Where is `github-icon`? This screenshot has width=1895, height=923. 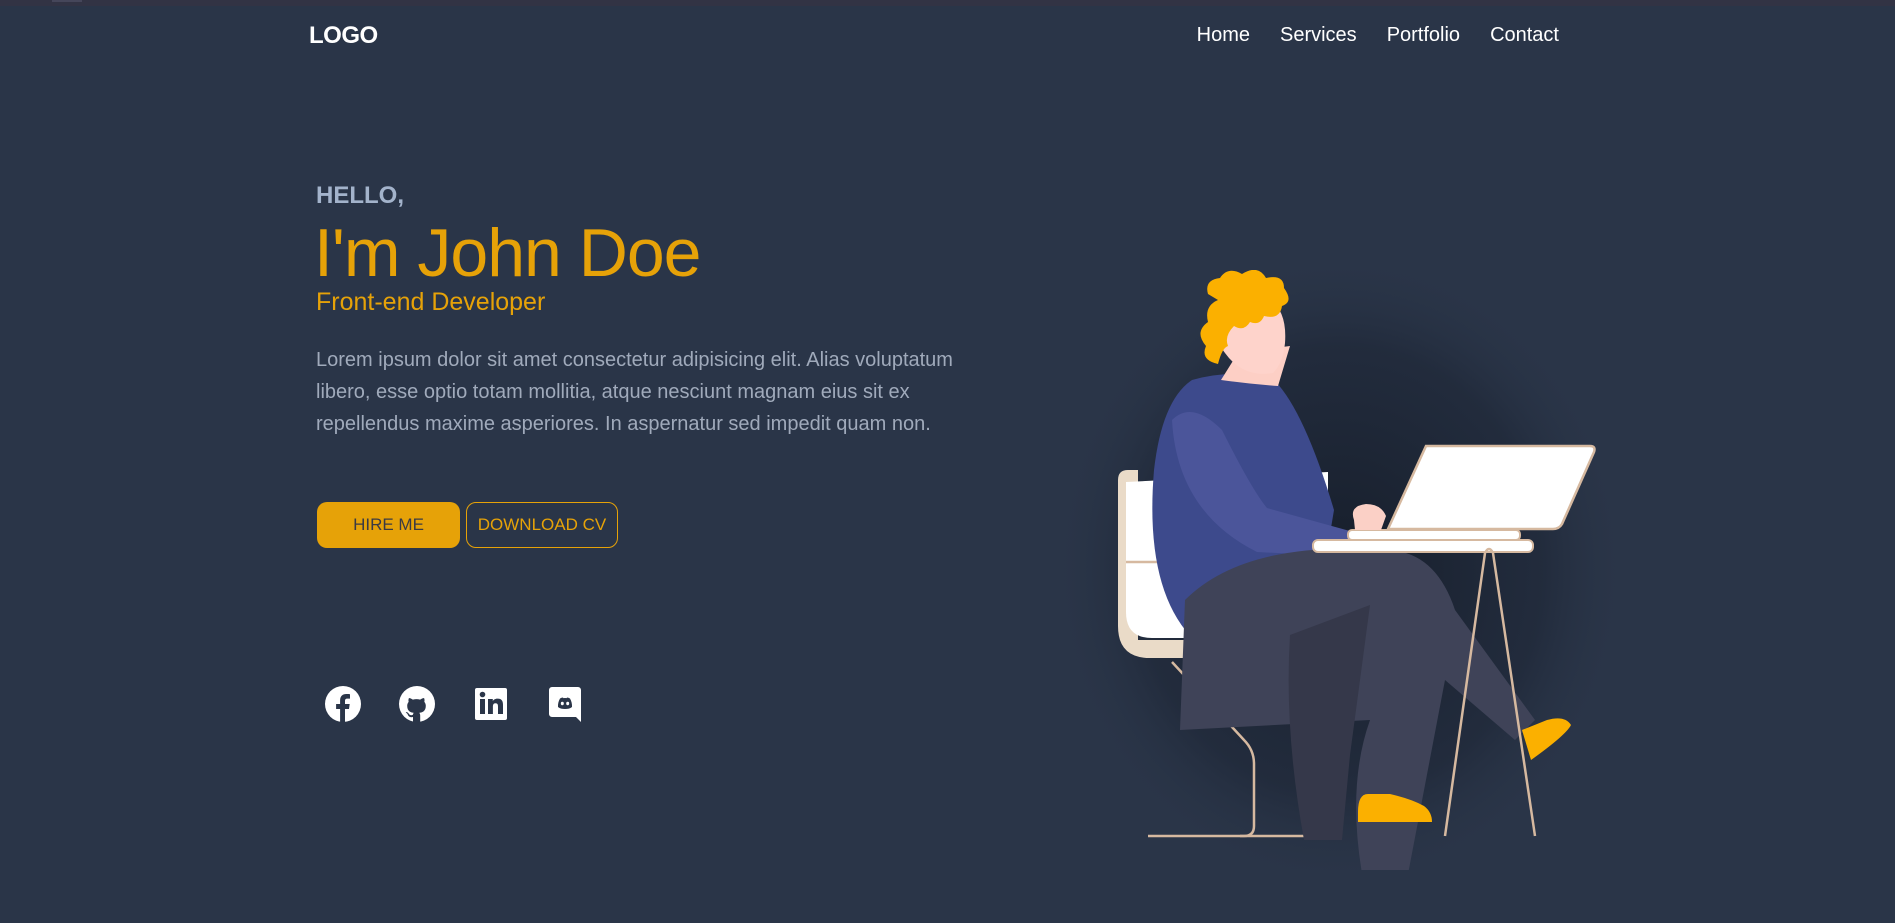 github-icon is located at coordinates (417, 704).